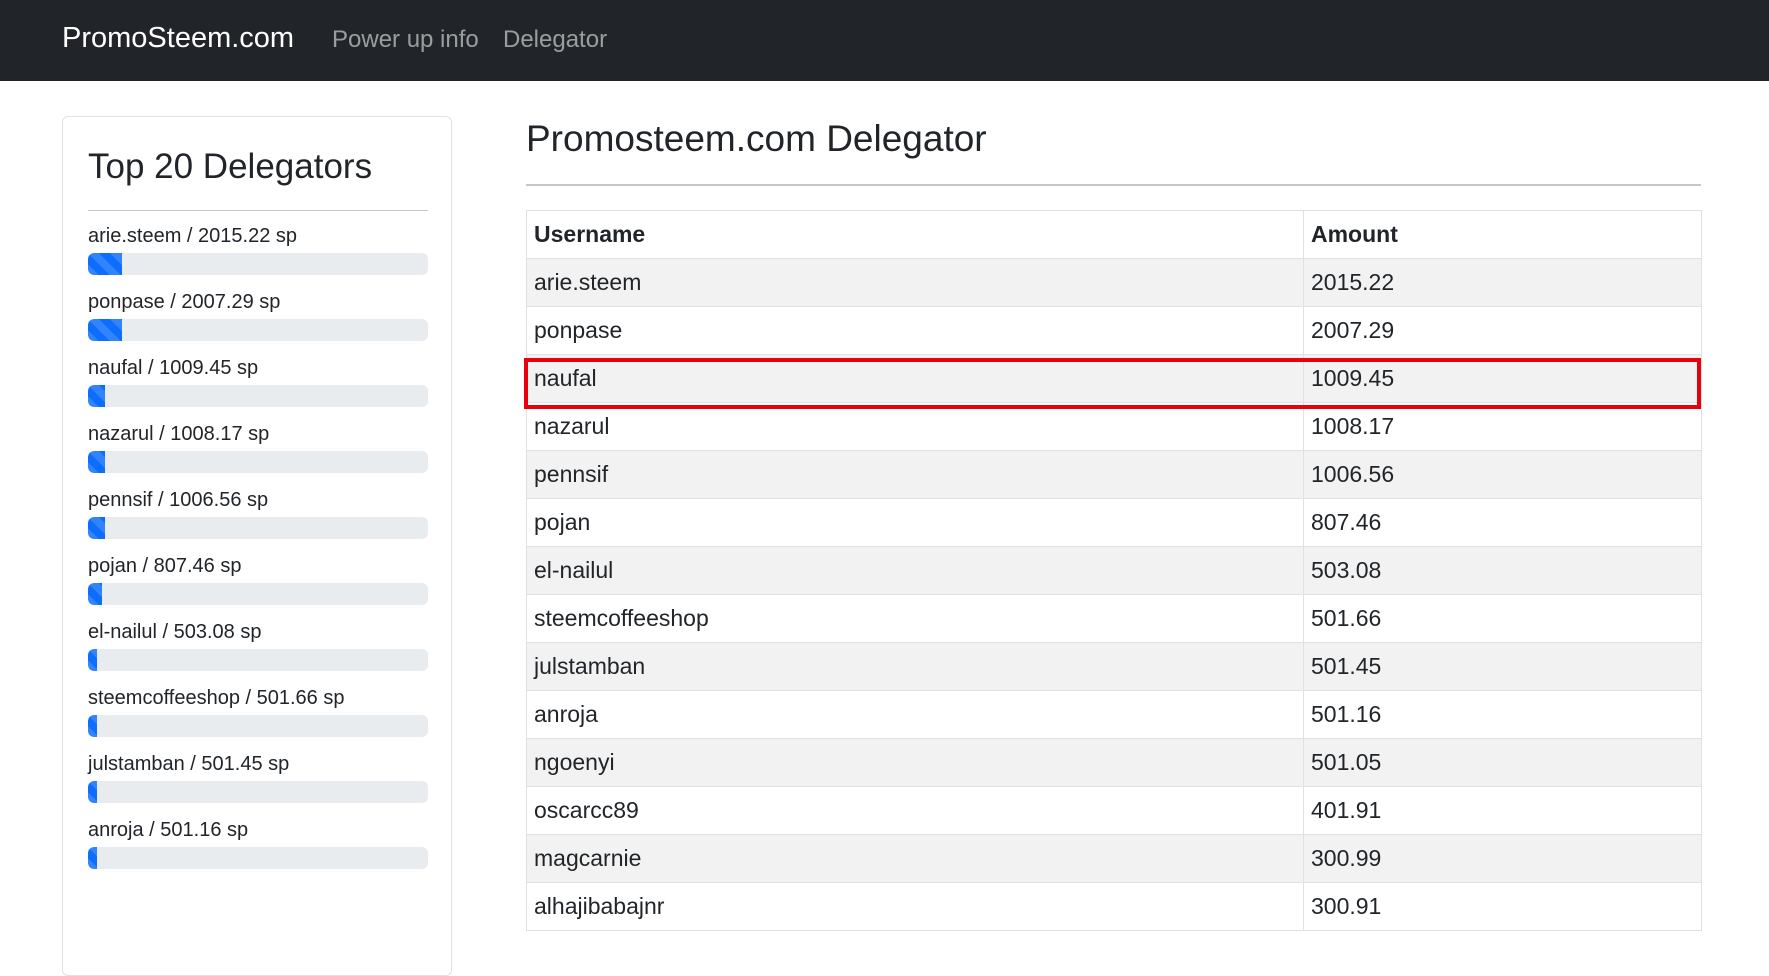 This screenshot has width=1769, height=976. I want to click on delegator-item: steemcoffeeshop / 501.66 sp, so click(258, 717).